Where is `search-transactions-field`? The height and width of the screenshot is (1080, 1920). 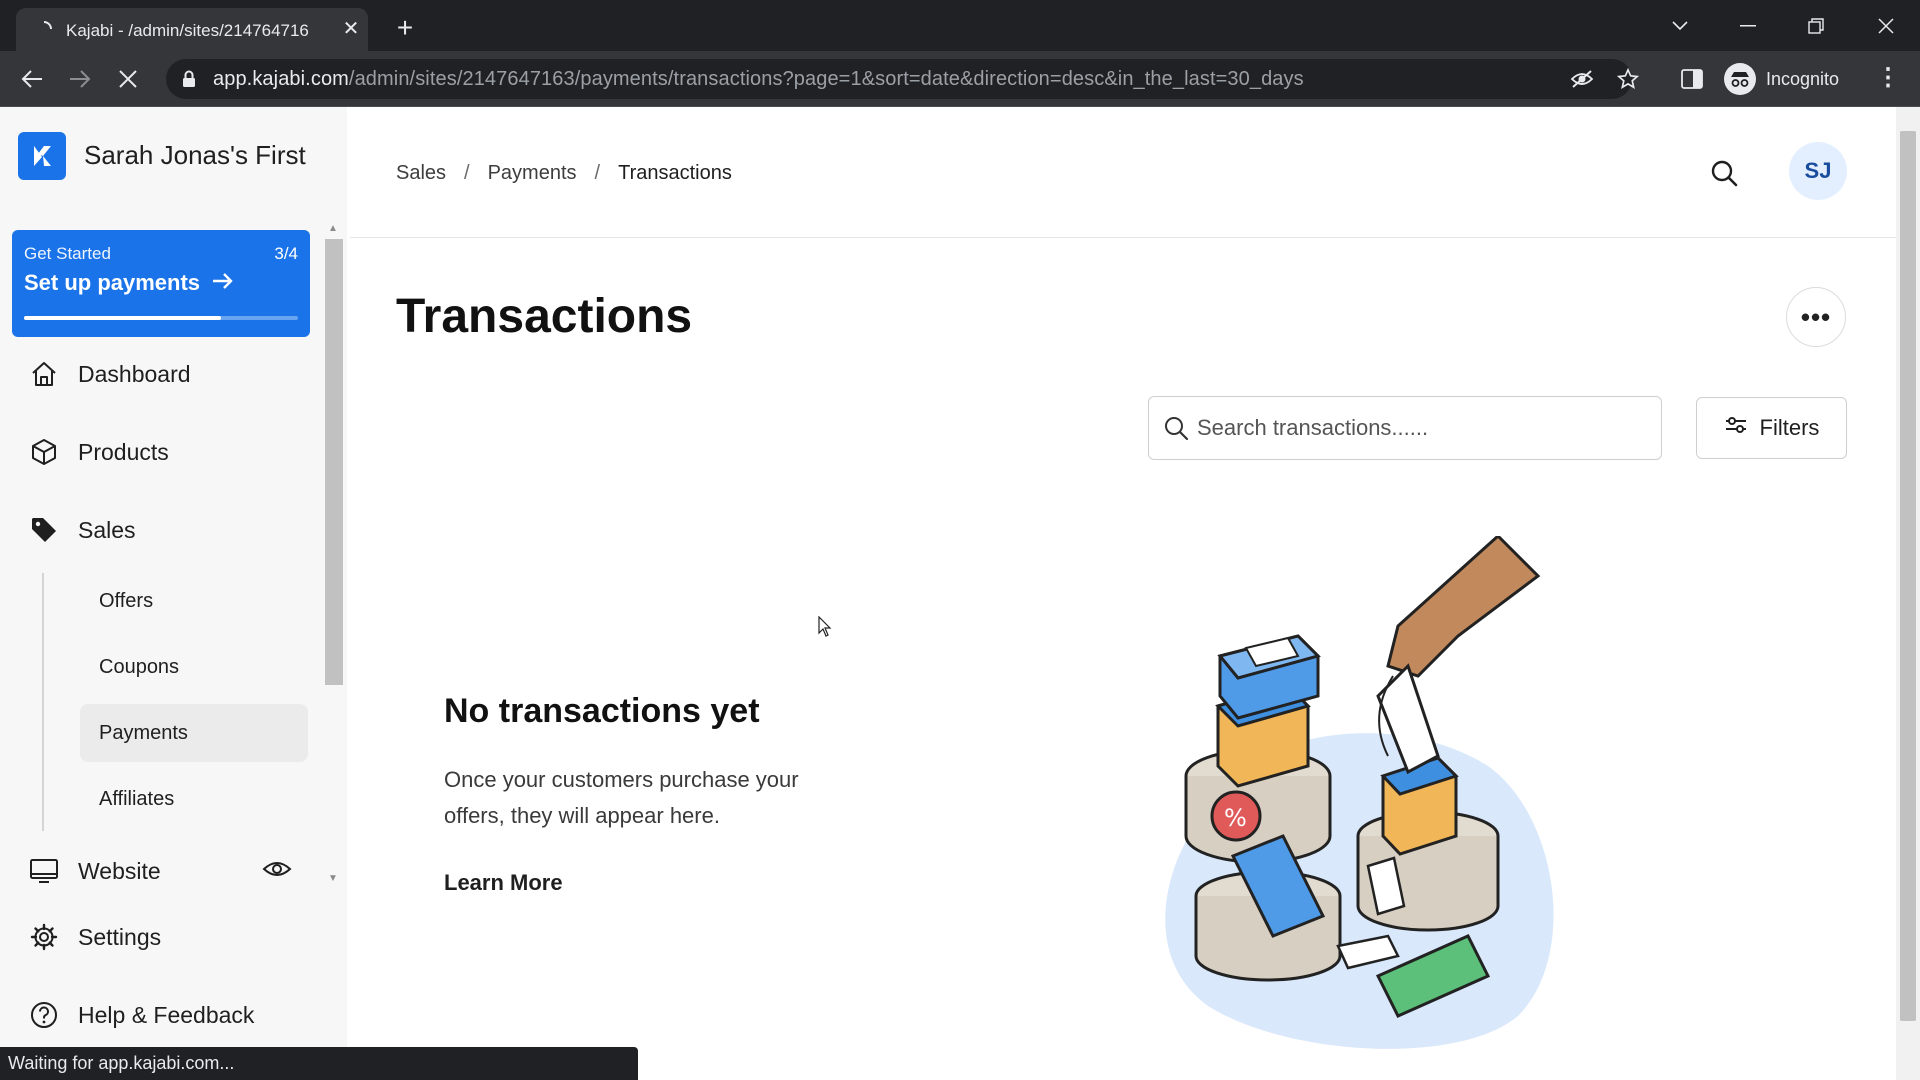 search-transactions-field is located at coordinates (1405, 428).